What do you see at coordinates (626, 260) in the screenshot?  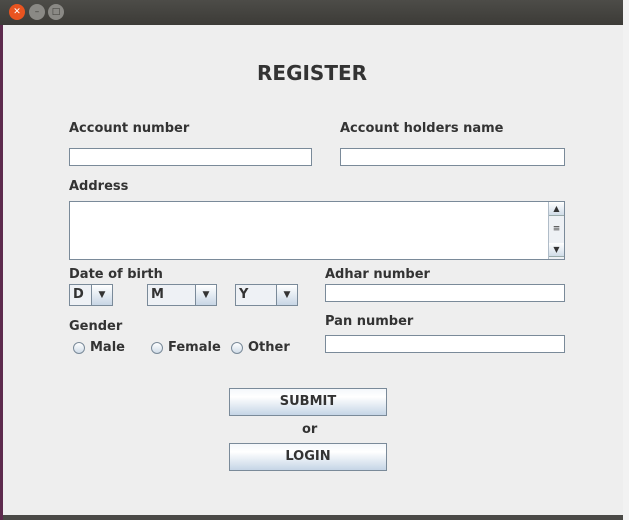 I see `desktop-background` at bounding box center [626, 260].